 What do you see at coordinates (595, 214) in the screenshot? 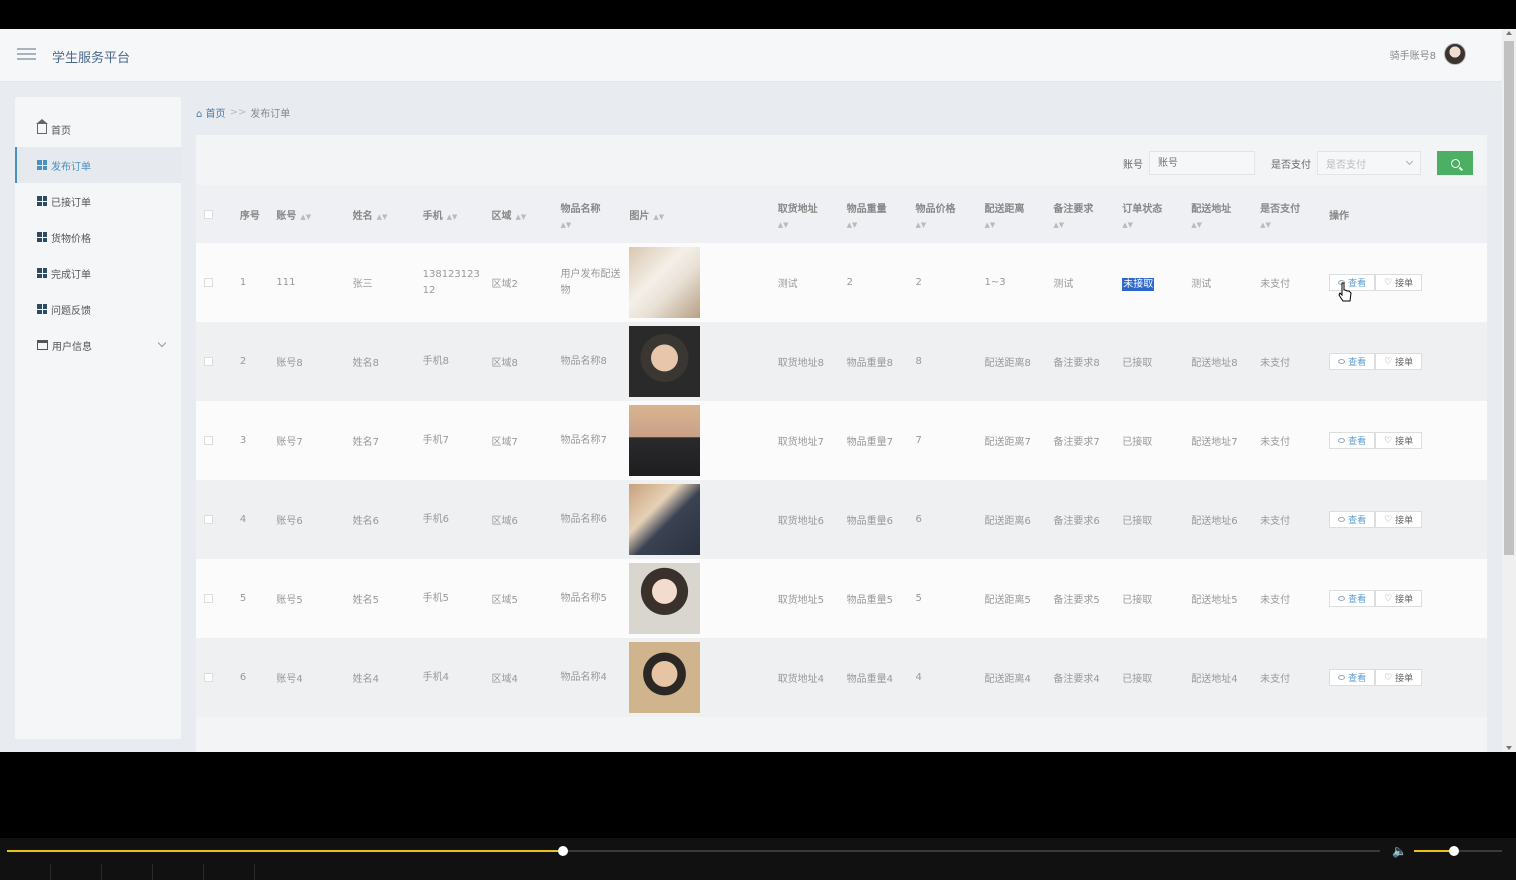
I see `col-item-name: 物品名称 ▲▼` at bounding box center [595, 214].